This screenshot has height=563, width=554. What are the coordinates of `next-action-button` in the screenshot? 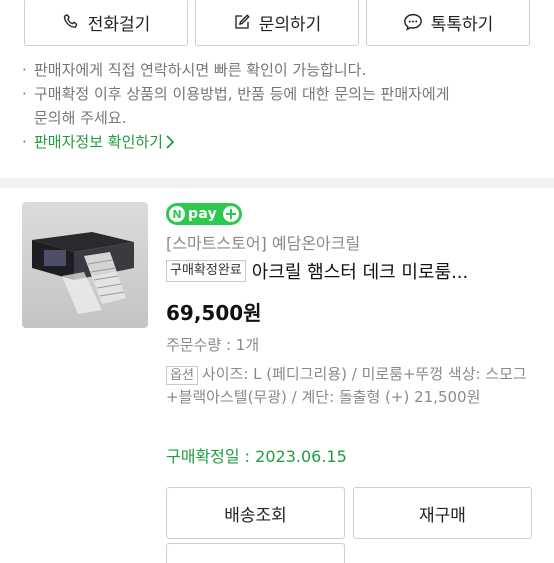 It's located at (255, 553).